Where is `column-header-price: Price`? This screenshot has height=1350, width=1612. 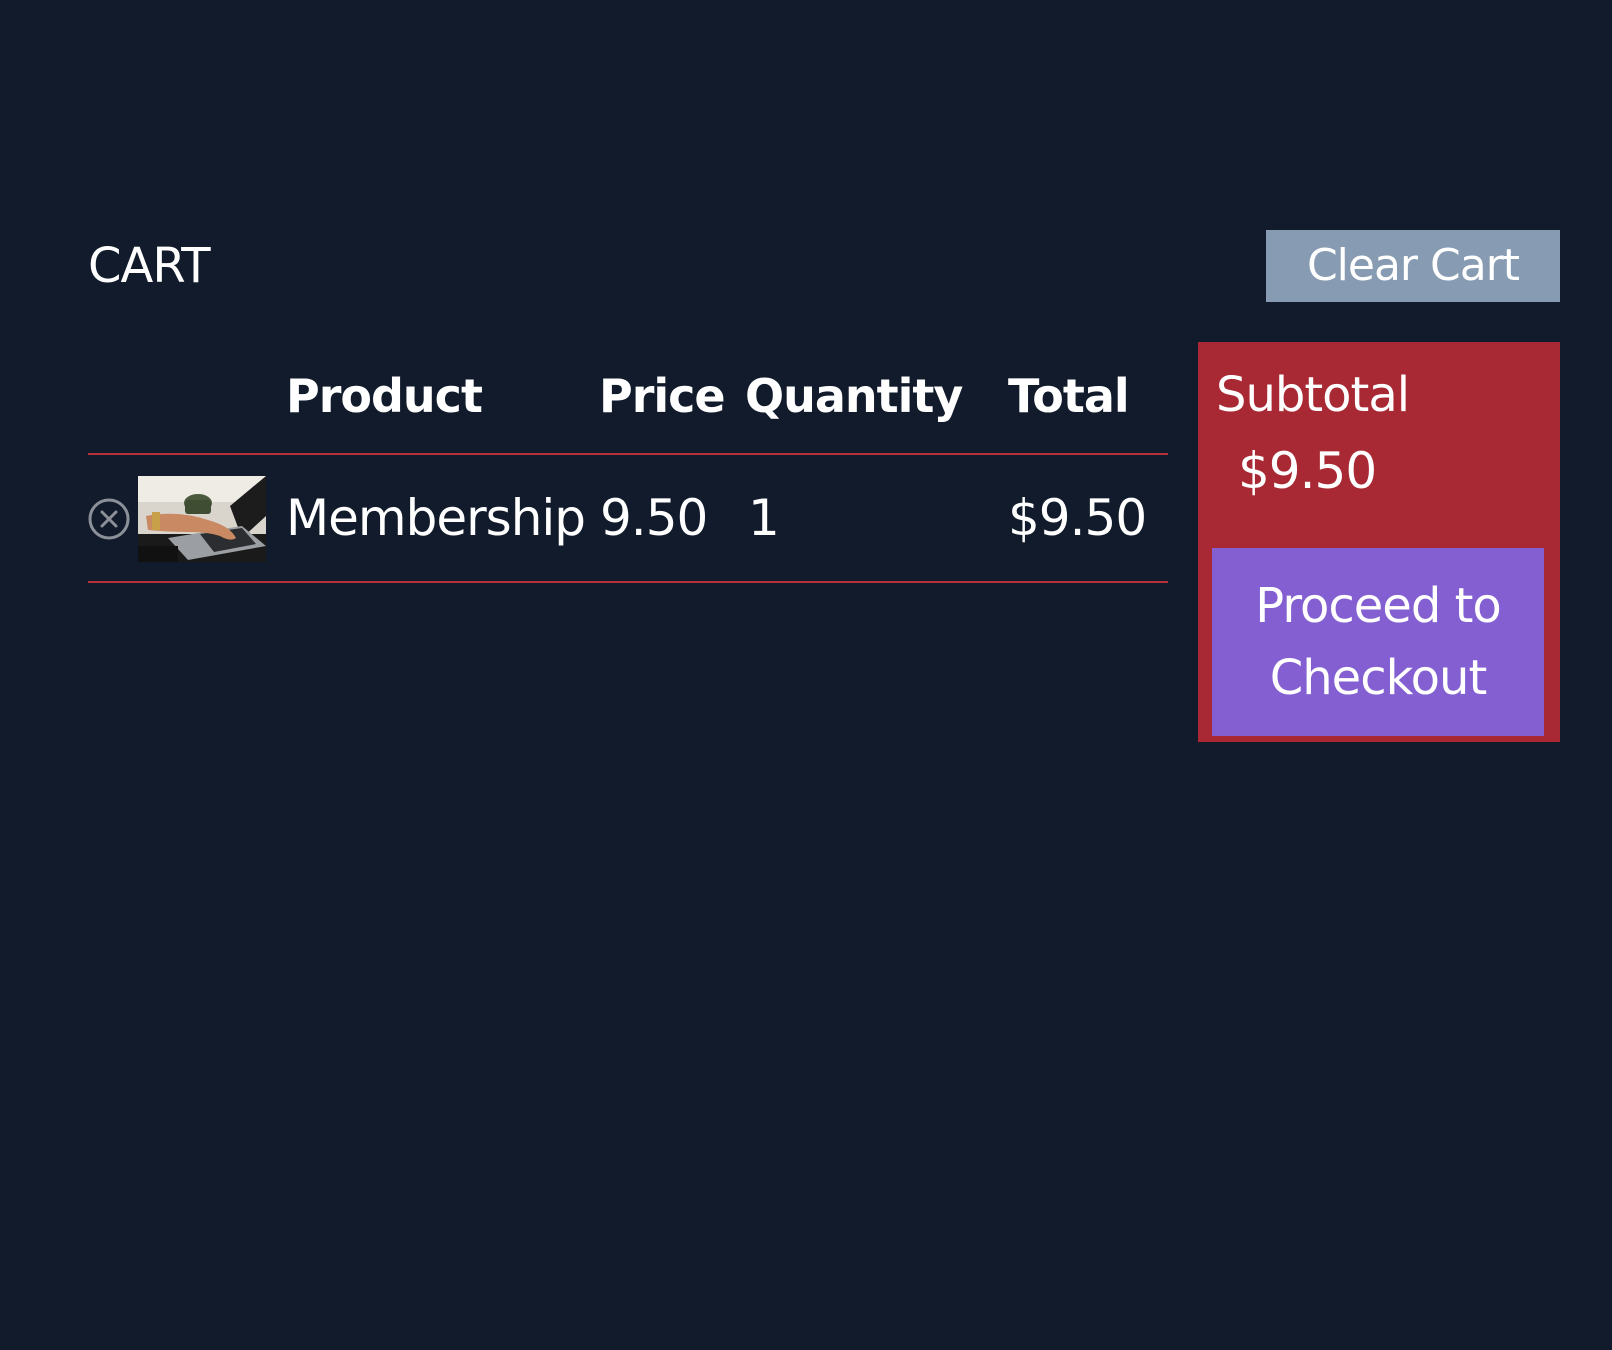
column-header-price: Price is located at coordinates (662, 396).